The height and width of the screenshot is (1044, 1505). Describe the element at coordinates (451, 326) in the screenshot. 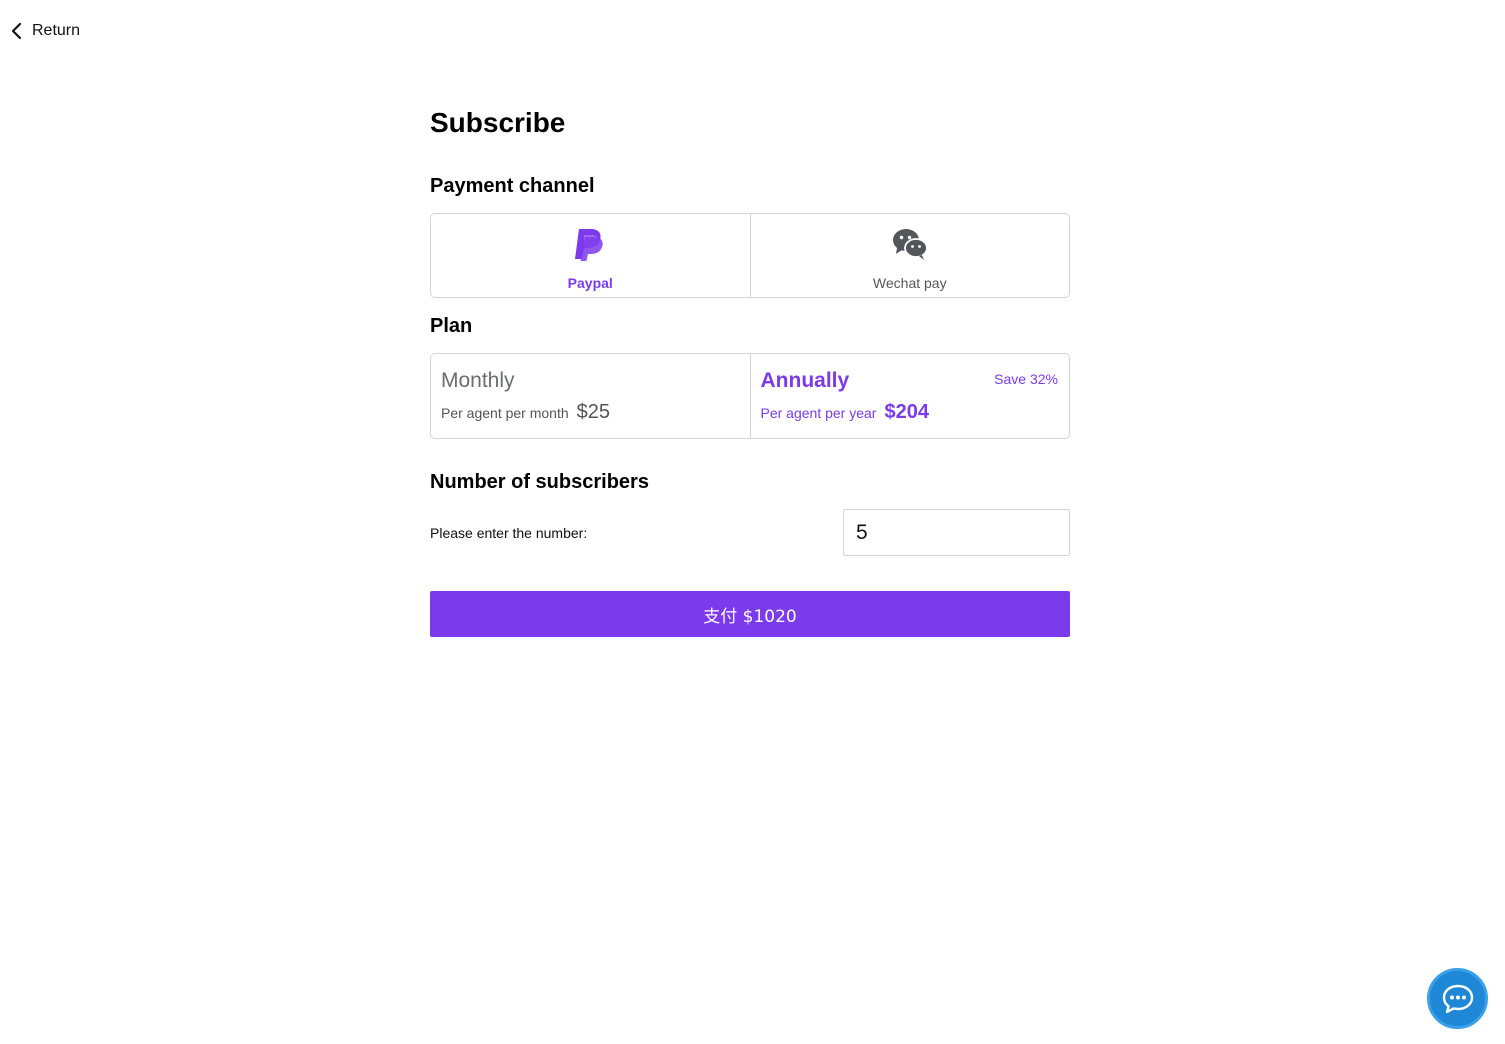

I see `plan-title: Plan` at that location.